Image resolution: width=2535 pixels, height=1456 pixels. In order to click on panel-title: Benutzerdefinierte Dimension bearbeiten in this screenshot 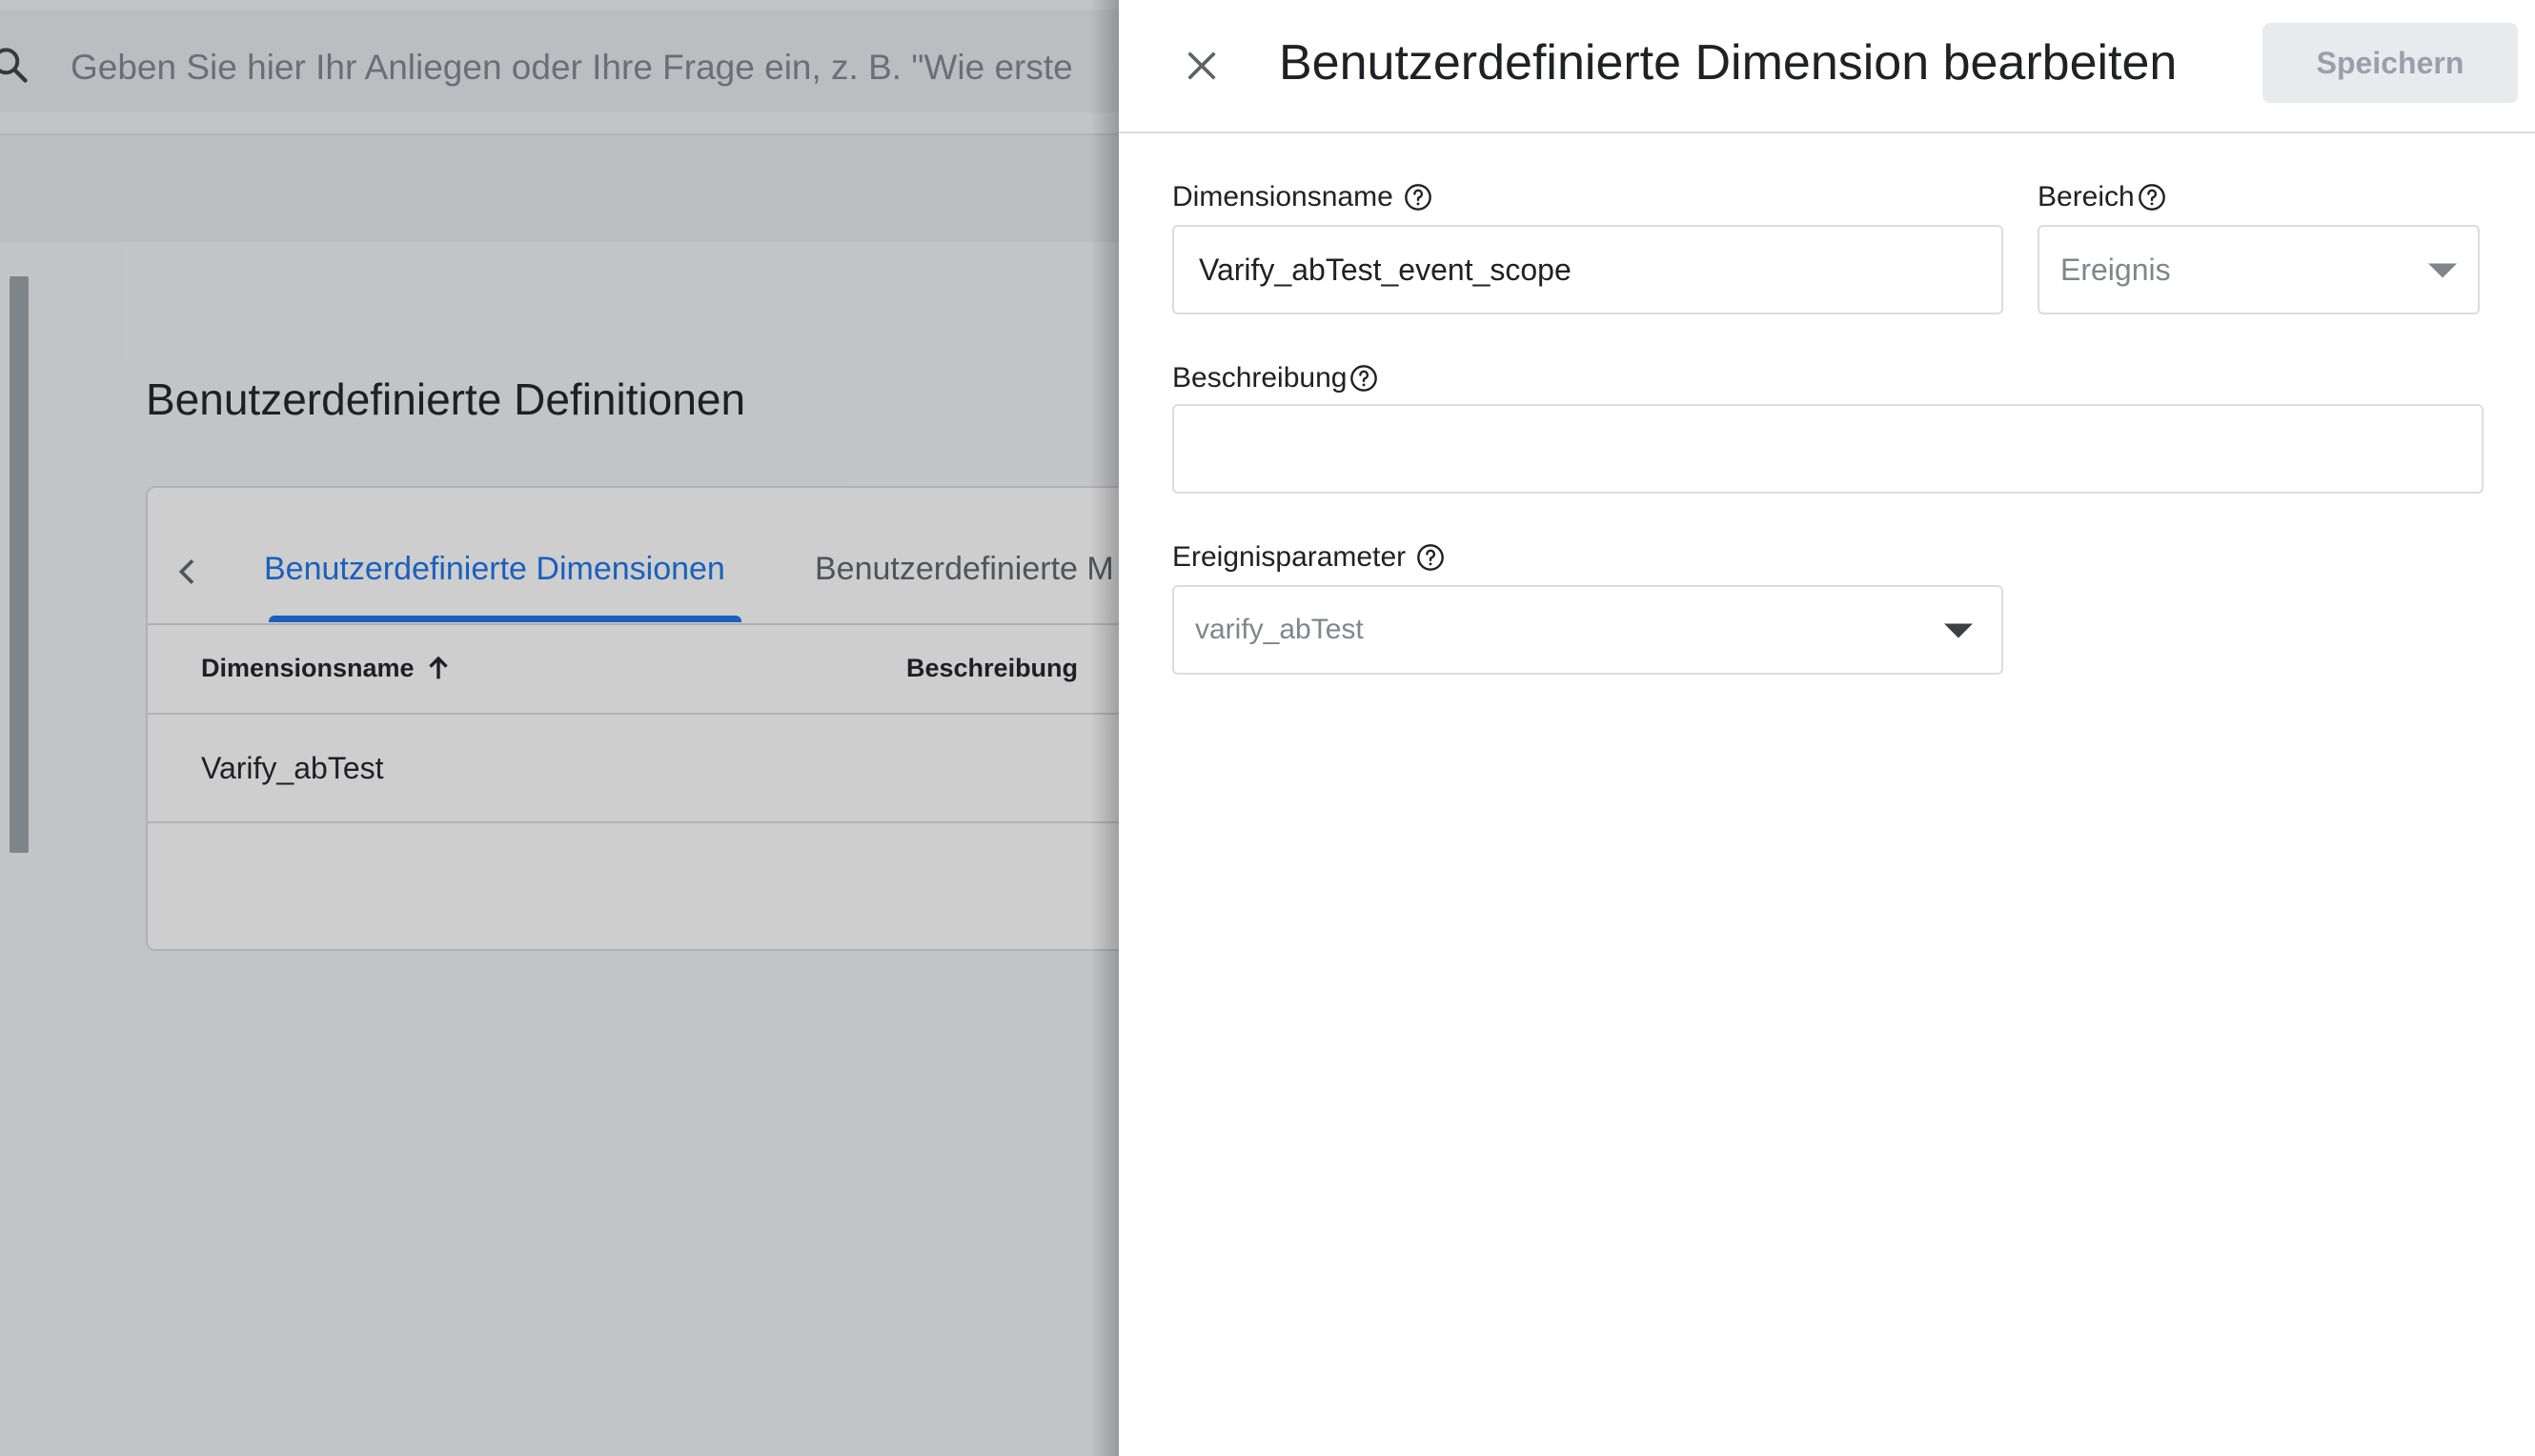, I will do `click(1728, 63)`.